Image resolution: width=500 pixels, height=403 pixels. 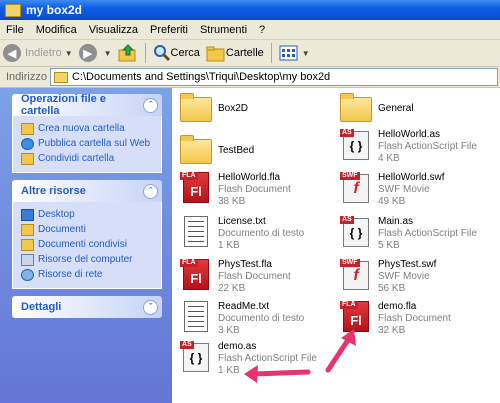 What do you see at coordinates (223, 30) in the screenshot?
I see `menu-tools: Strumenti` at bounding box center [223, 30].